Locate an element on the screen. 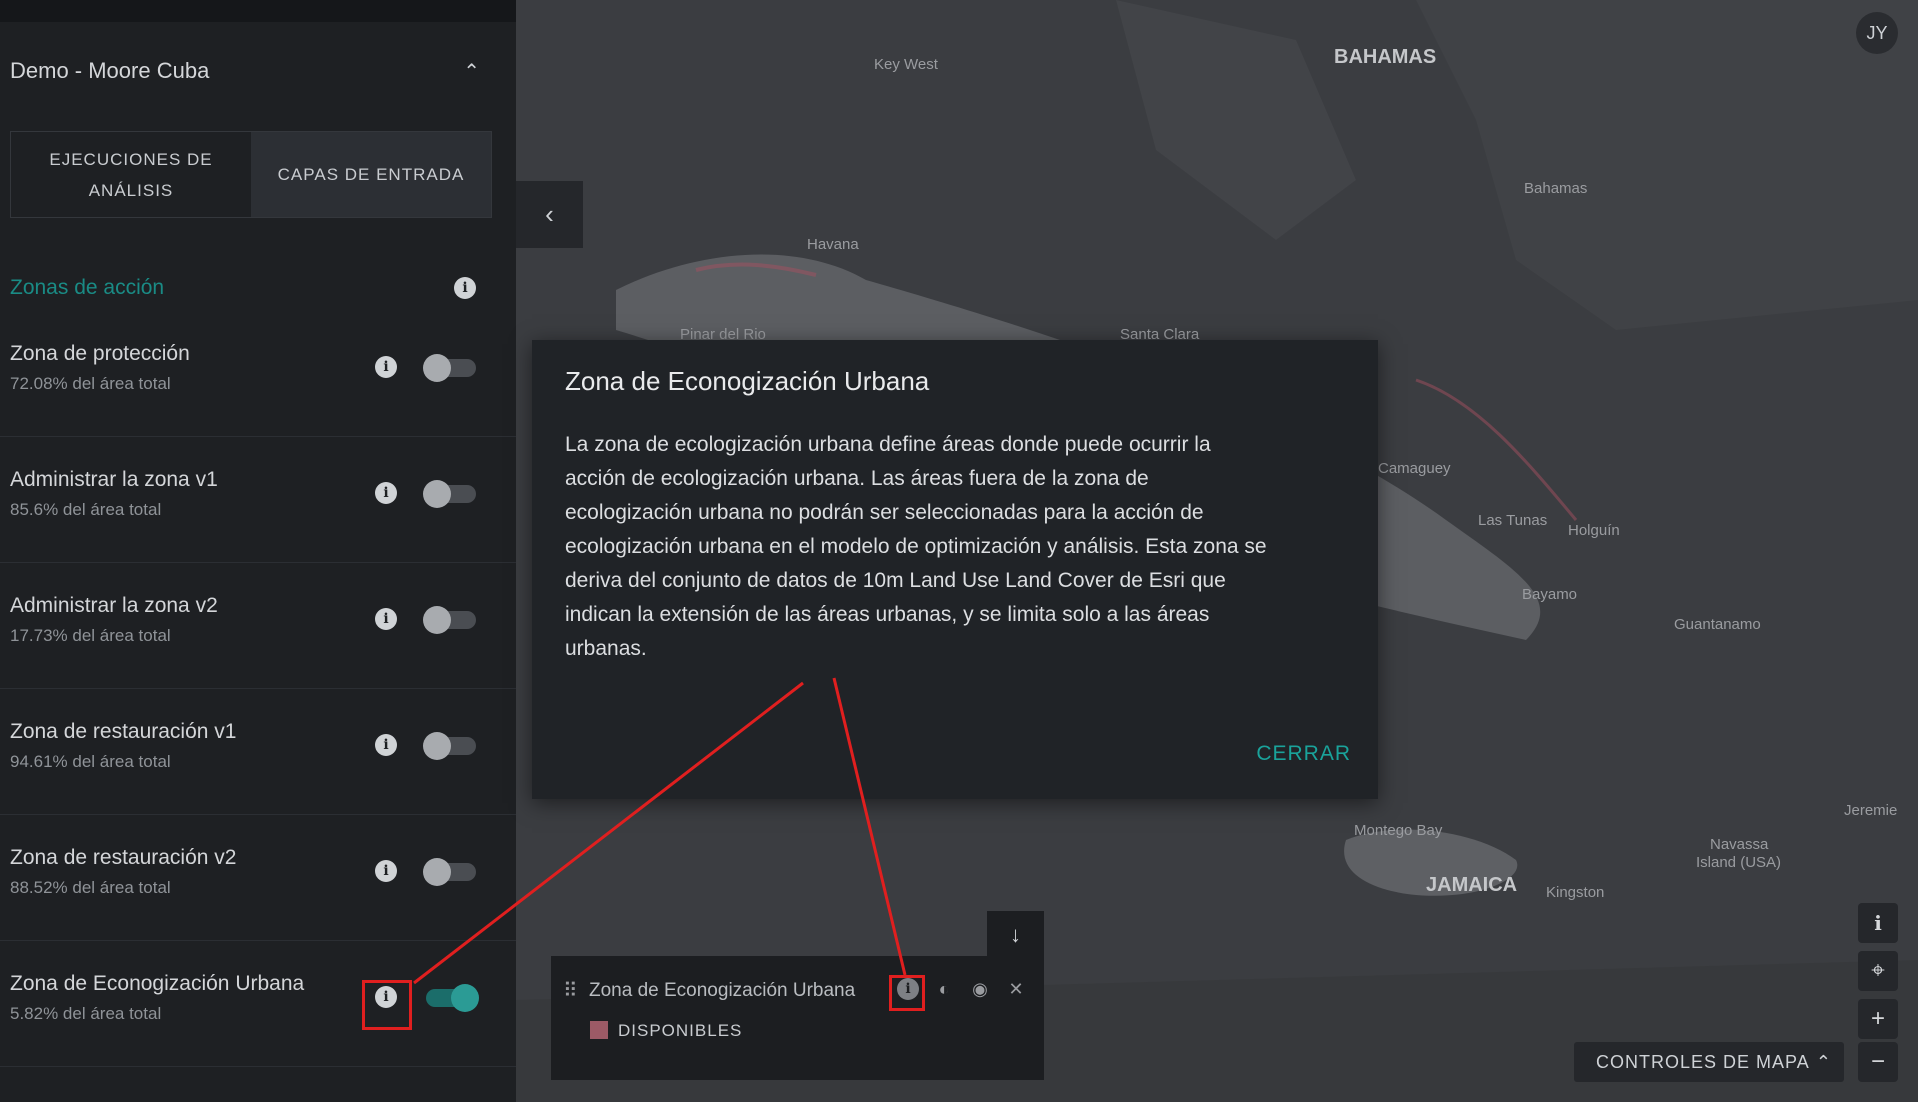 The image size is (1918, 1102). layer-area: 94.61% del área total is located at coordinates (90, 761).